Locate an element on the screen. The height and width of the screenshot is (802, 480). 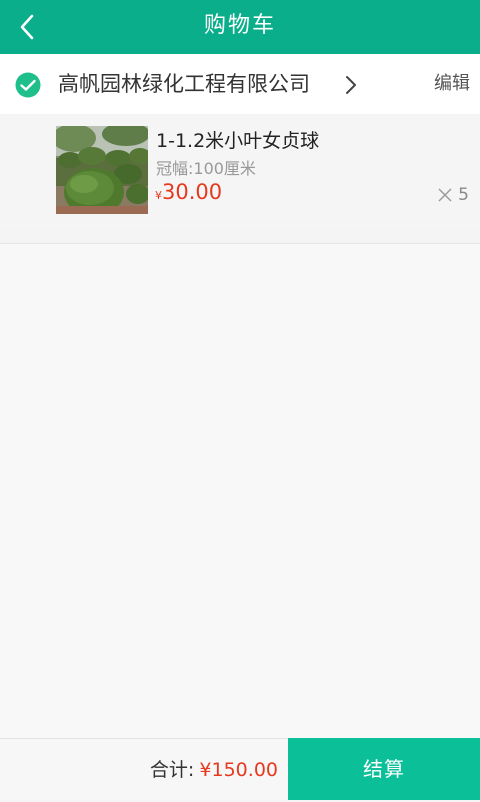
product-image is located at coordinates (102, 170).